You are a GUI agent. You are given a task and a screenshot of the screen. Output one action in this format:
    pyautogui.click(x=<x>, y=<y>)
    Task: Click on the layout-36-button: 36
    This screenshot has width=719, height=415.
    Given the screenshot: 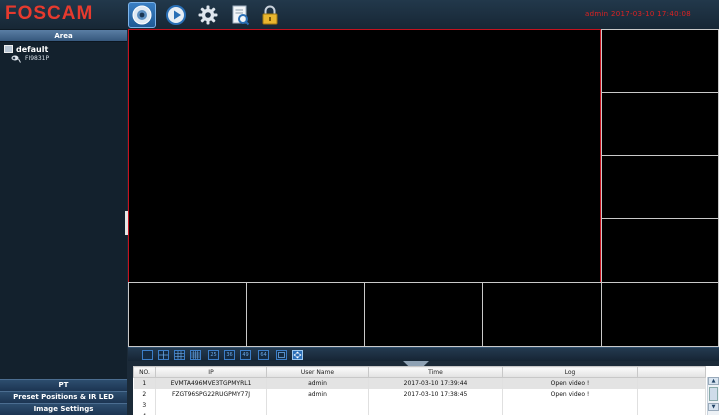 What is the action you would take?
    pyautogui.click(x=229, y=355)
    